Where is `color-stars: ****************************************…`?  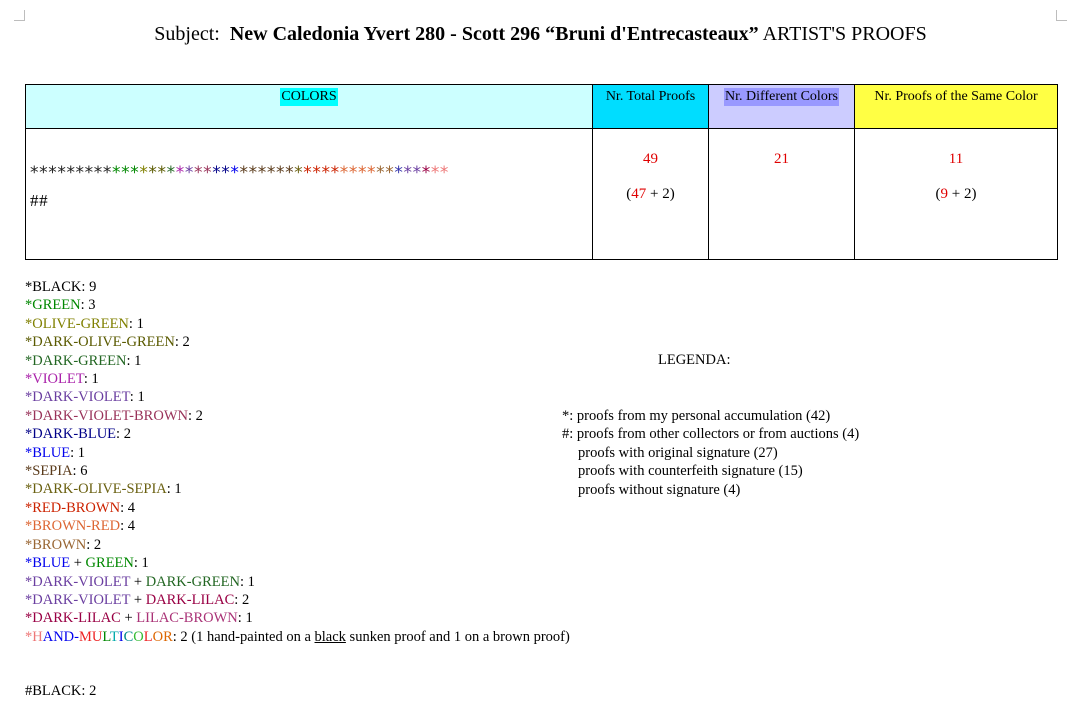
color-stars: ****************************************… is located at coordinates (309, 172).